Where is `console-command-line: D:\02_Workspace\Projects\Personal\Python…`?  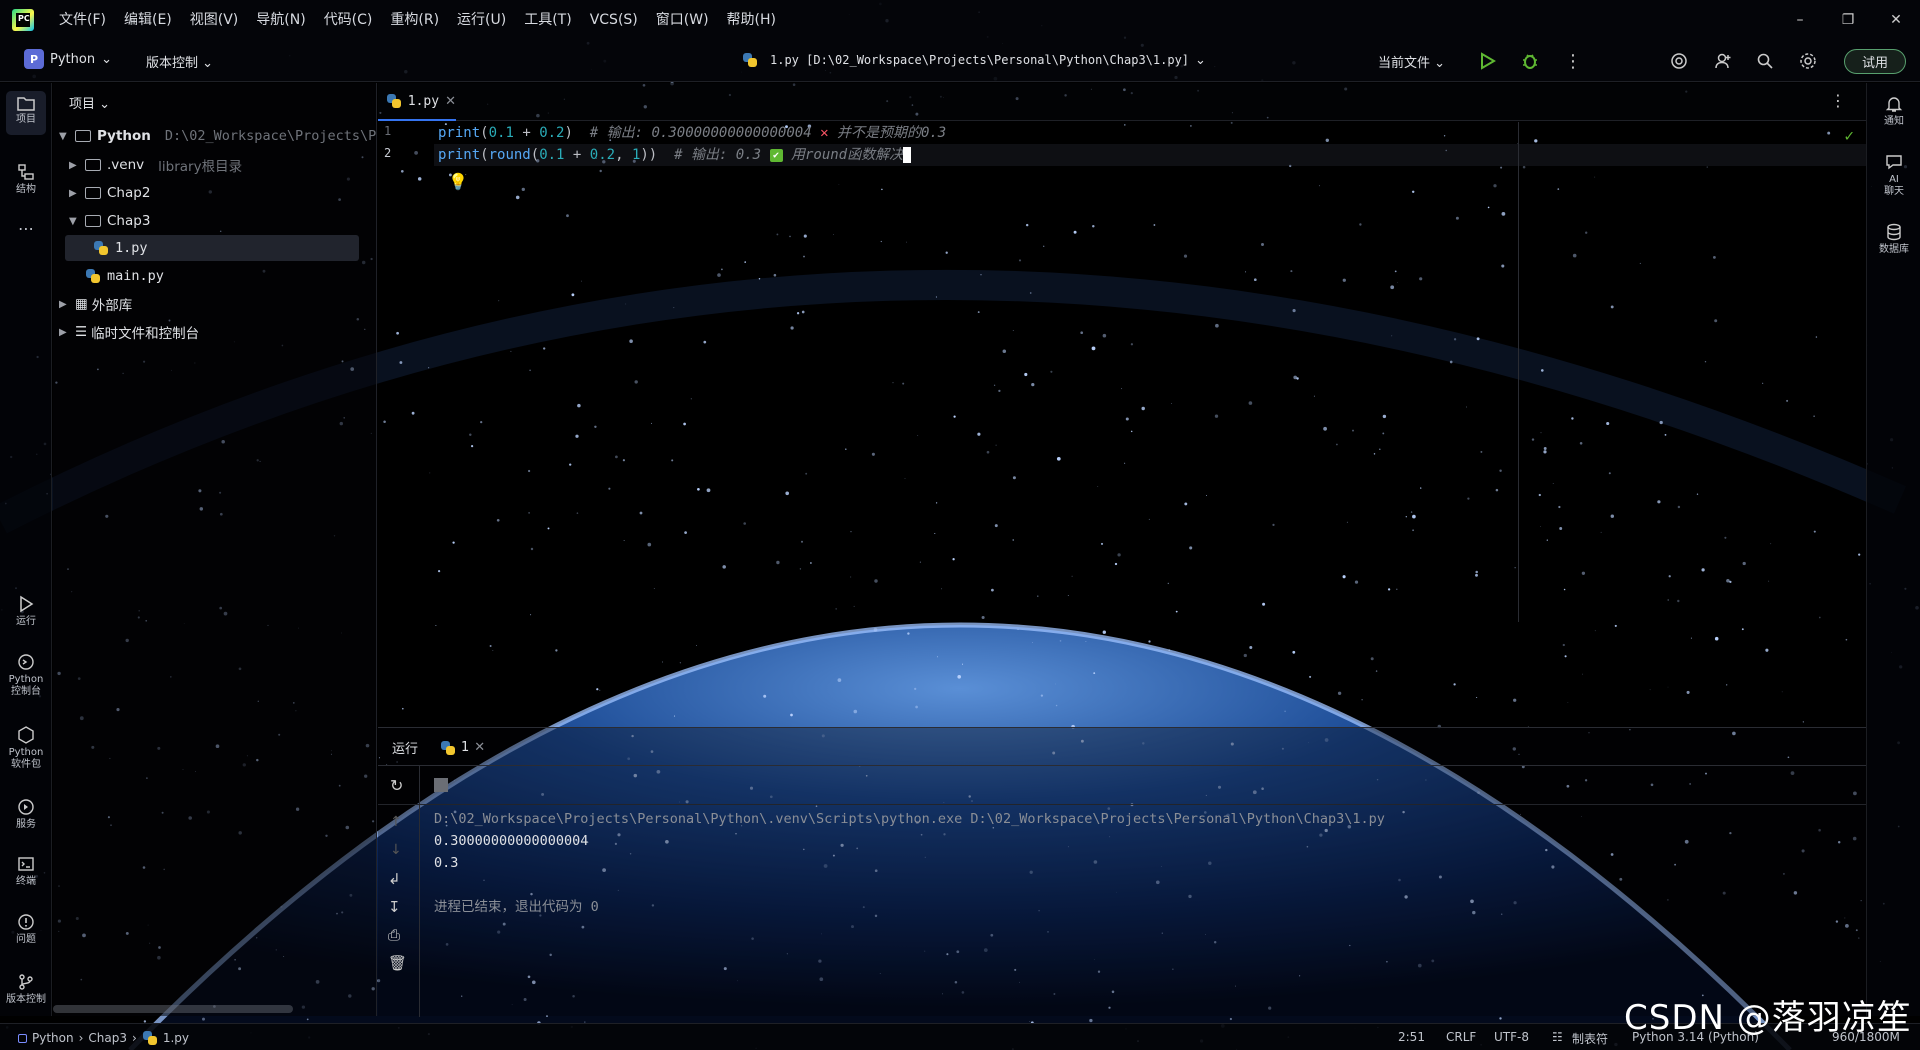
console-command-line: D:\02_Workspace\Projects\Personal\Python… is located at coordinates (909, 819).